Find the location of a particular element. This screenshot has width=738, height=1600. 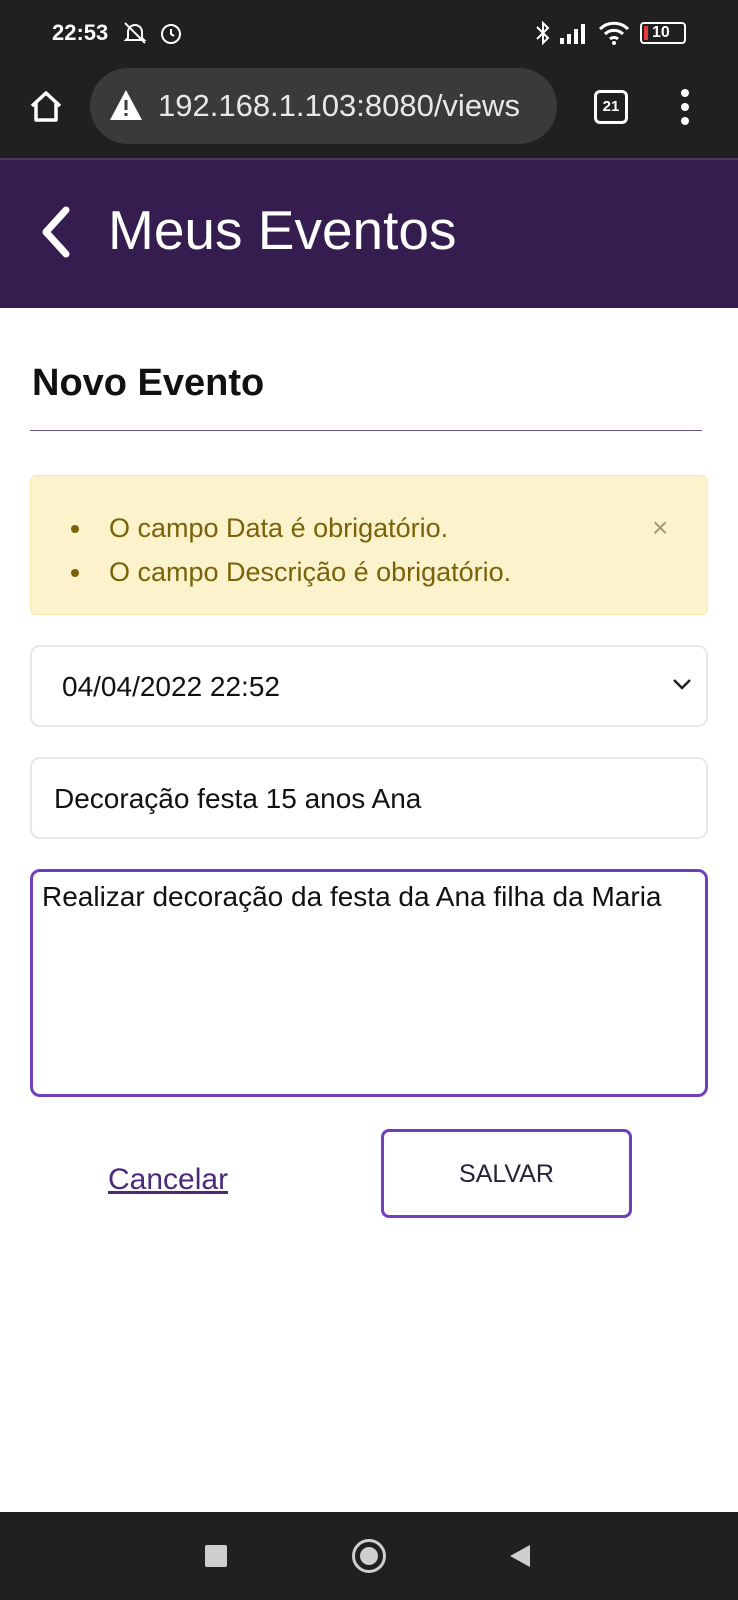

menu-dots-icon is located at coordinates (685, 108).